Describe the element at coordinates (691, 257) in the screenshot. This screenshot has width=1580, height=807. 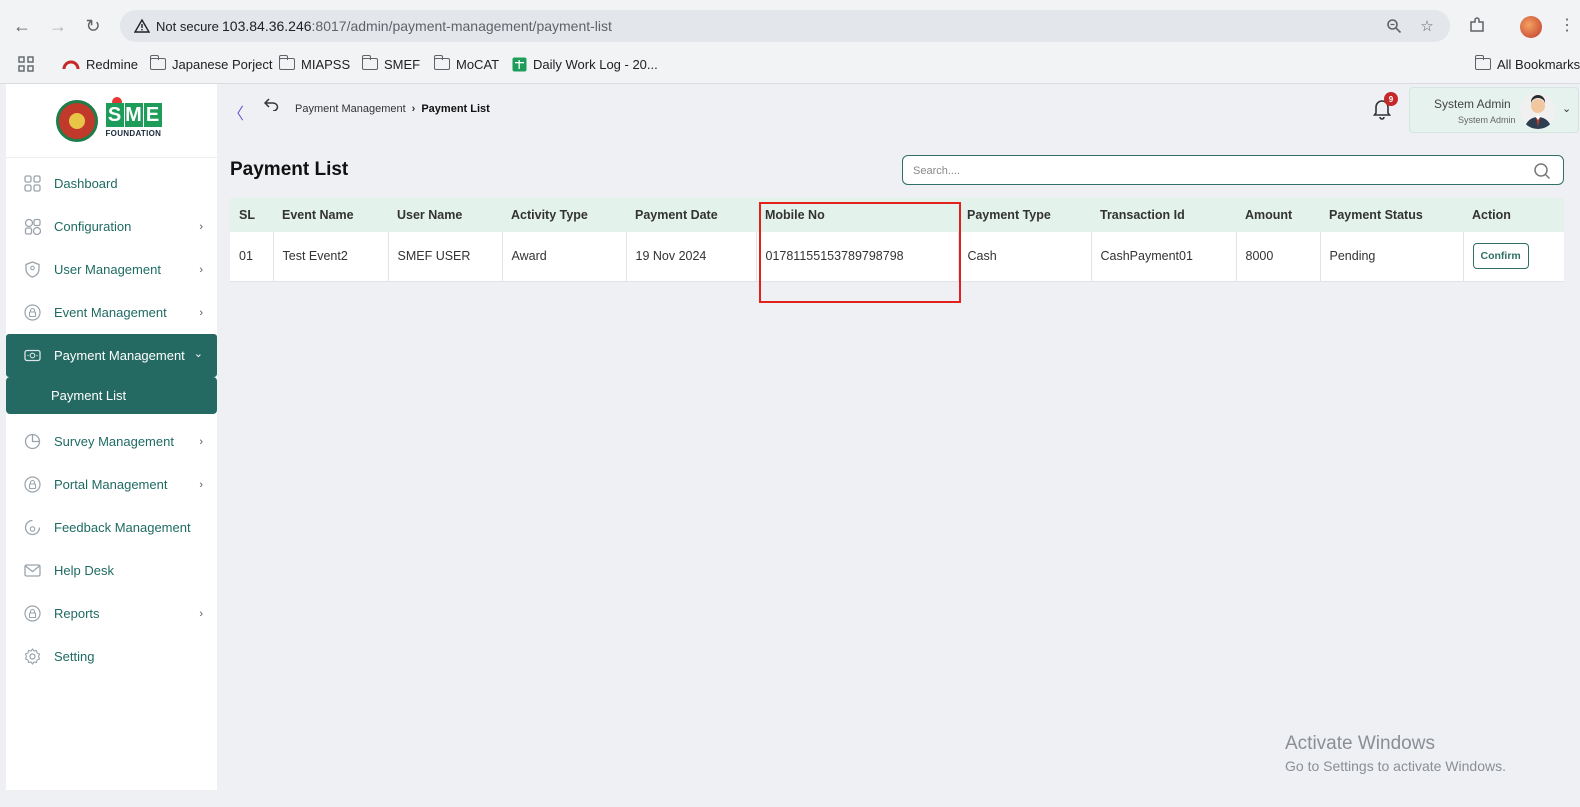
I see `cell-payment-date: 19 Nov 2024` at that location.